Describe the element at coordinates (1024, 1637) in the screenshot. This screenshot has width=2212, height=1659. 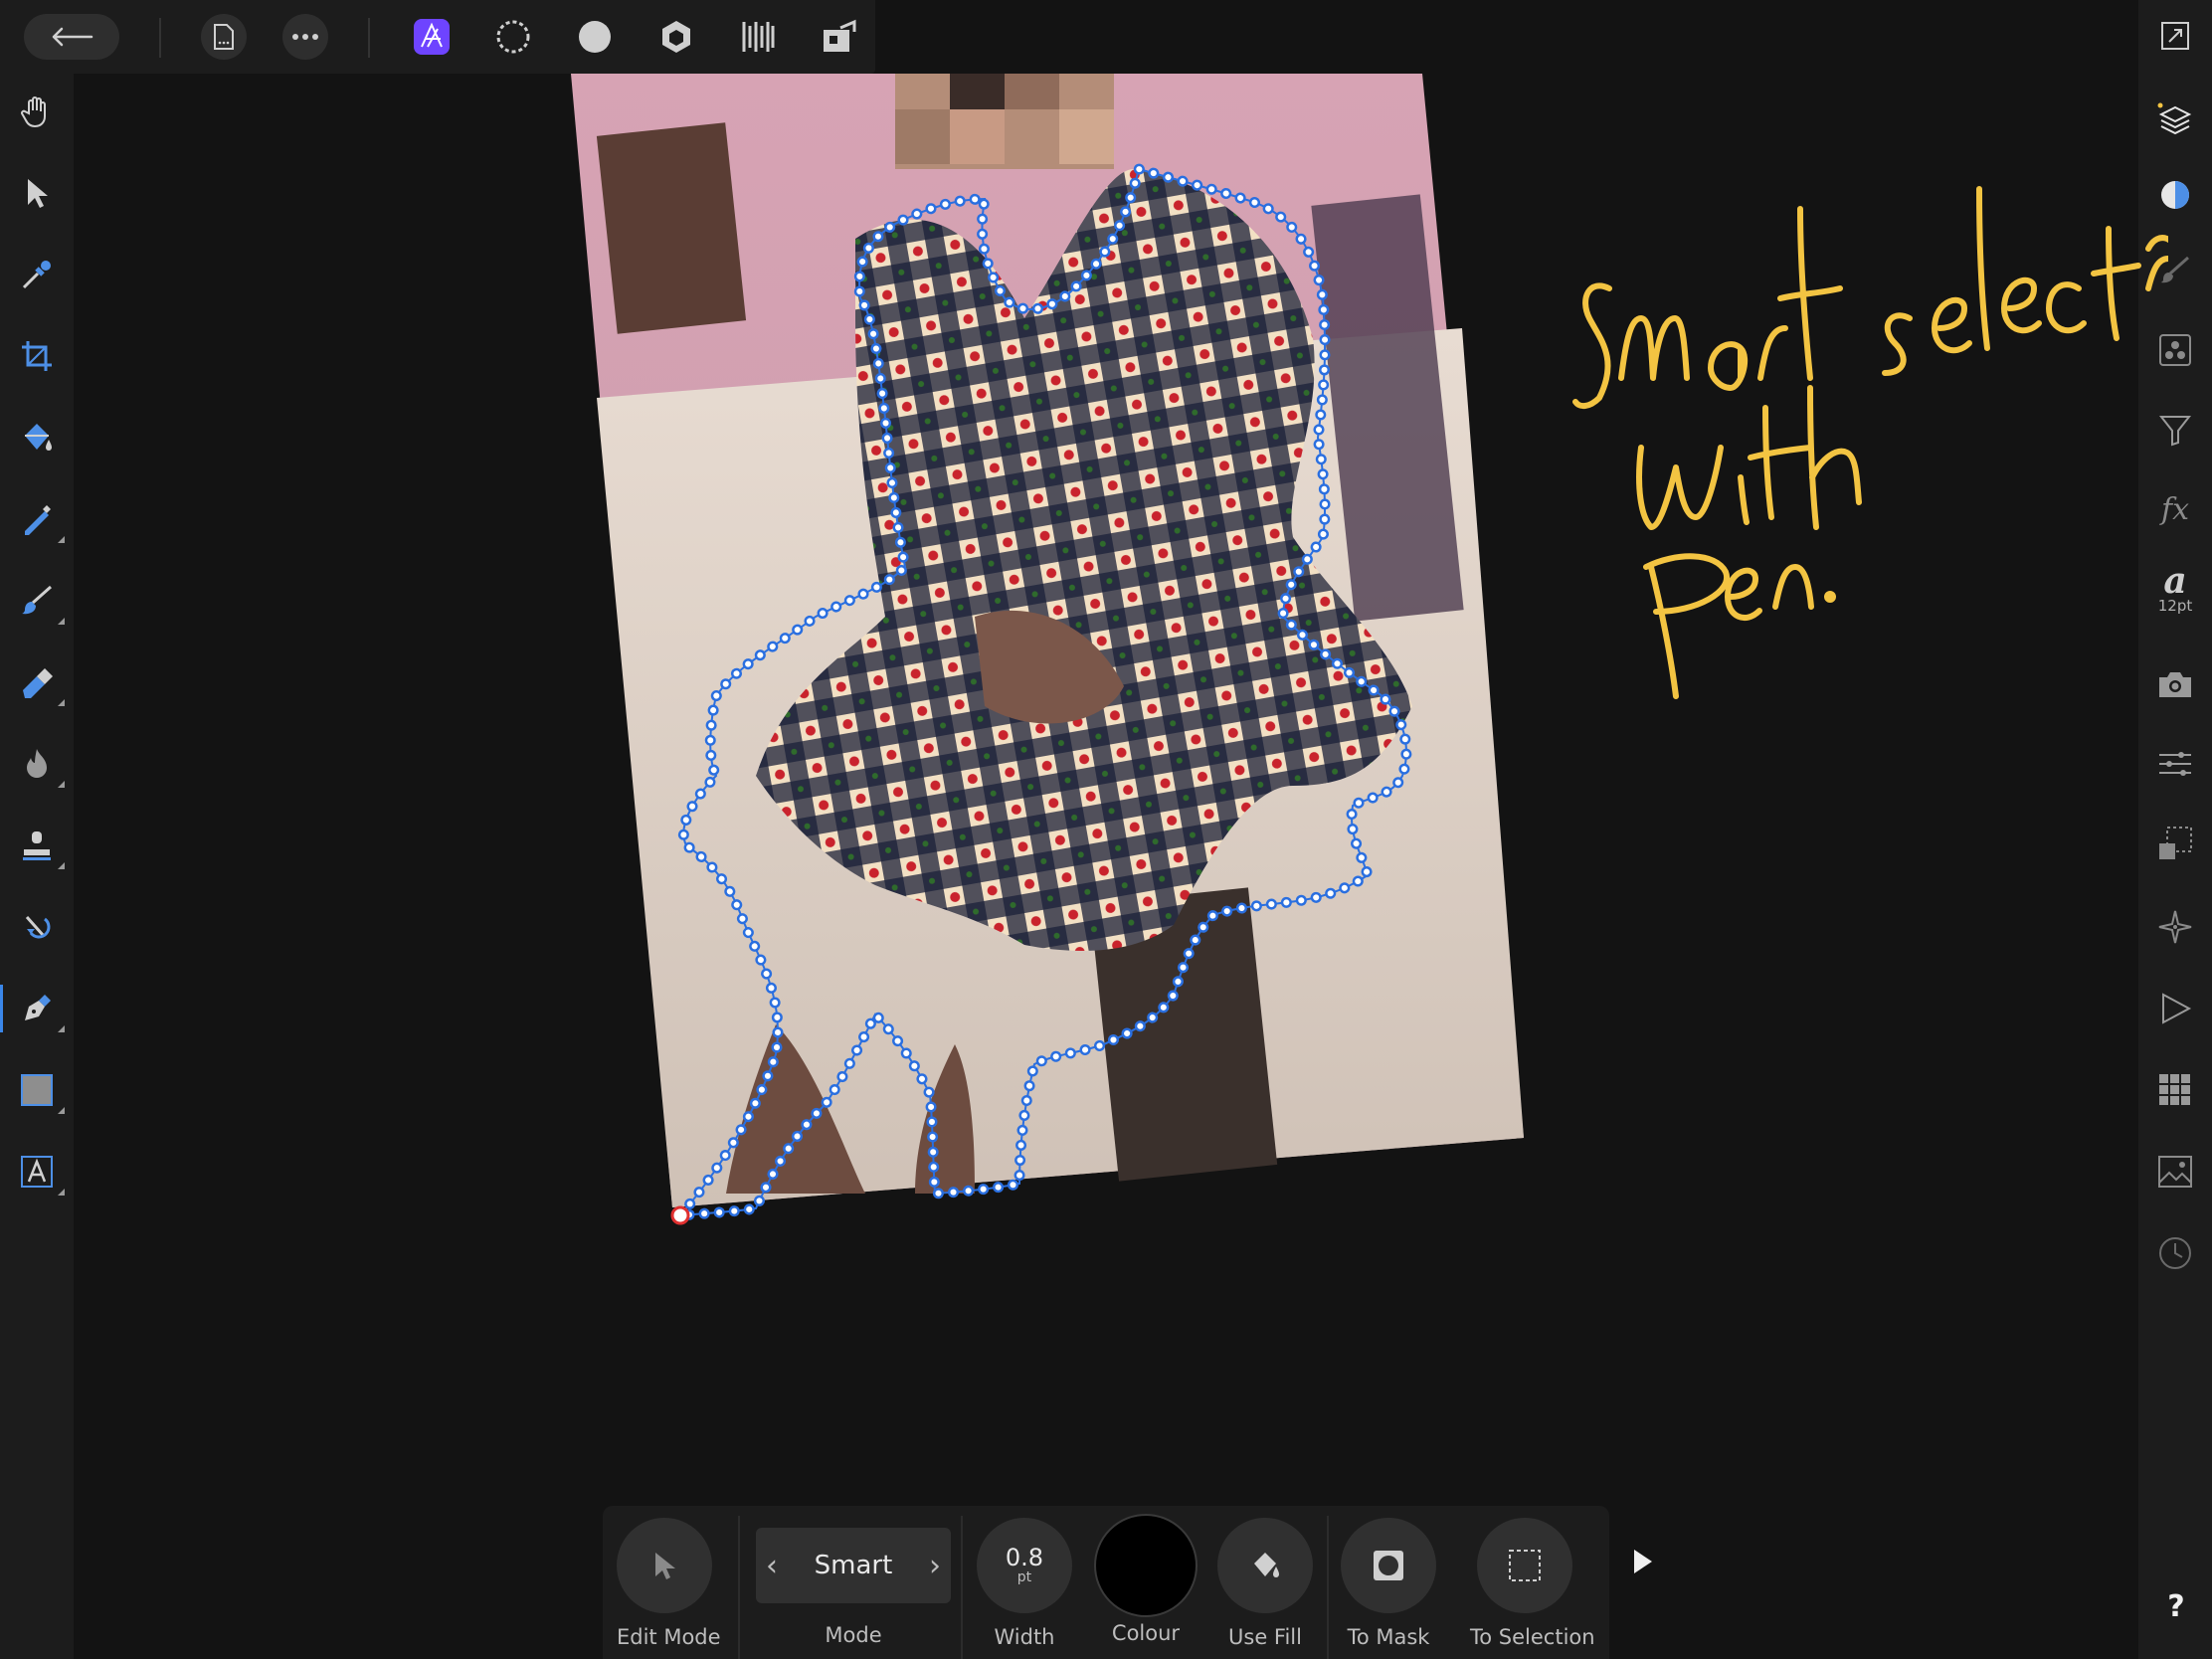
I see `width-label: Width` at that location.